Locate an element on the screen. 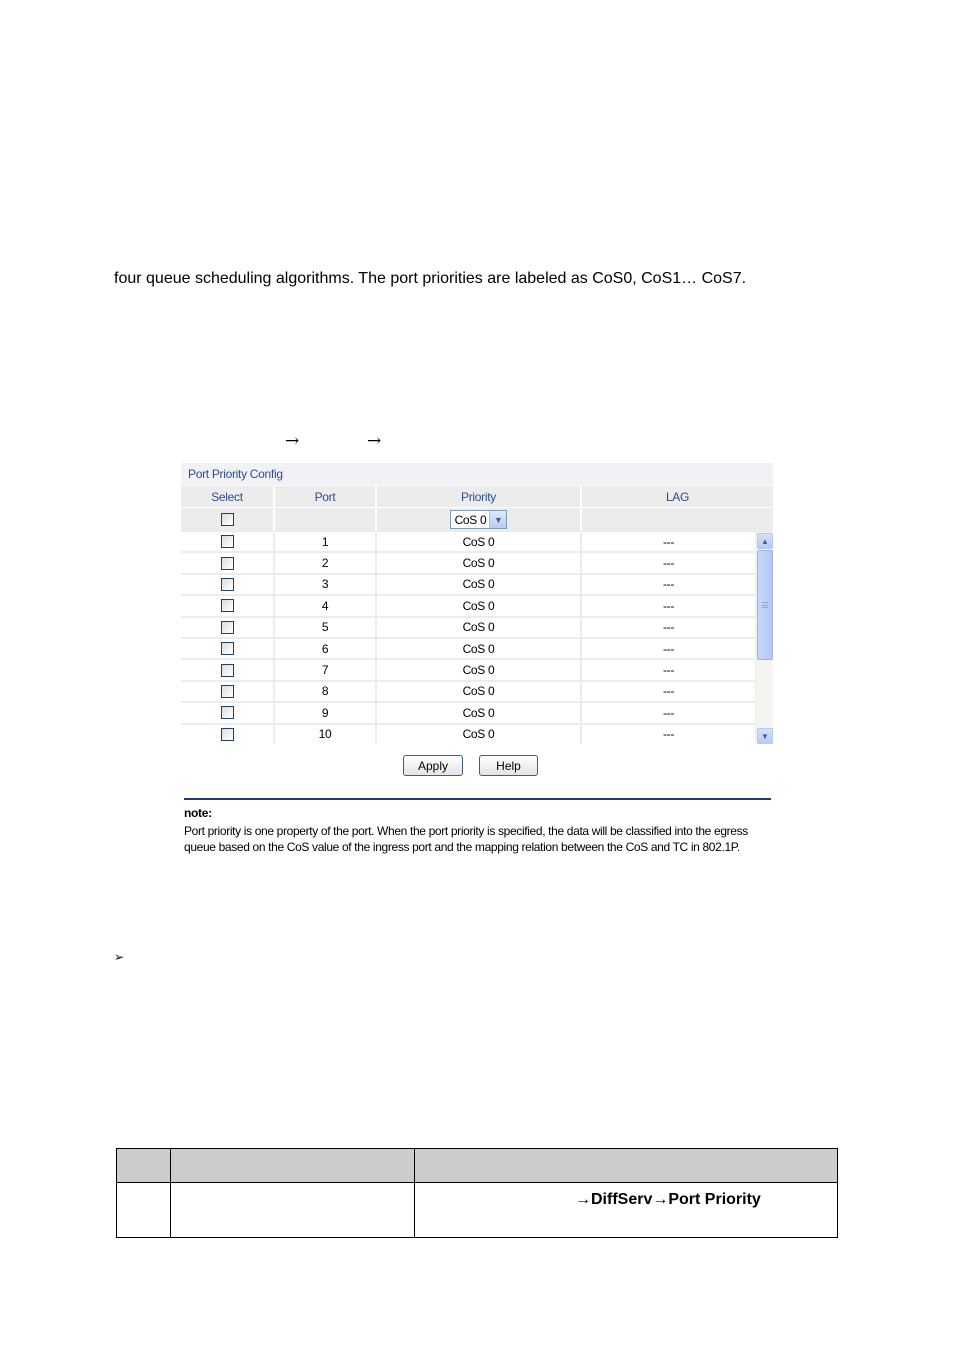 Image resolution: width=954 pixels, height=1350 pixels. panel-title: Port Priority Config is located at coordinates (477, 474).